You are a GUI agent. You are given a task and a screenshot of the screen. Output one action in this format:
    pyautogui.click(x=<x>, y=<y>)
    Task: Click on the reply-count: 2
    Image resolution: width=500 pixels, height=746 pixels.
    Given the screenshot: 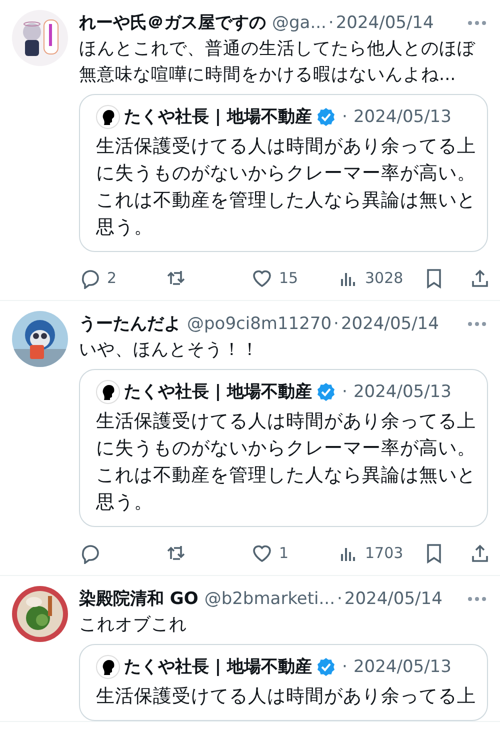 What is the action you would take?
    pyautogui.click(x=112, y=278)
    